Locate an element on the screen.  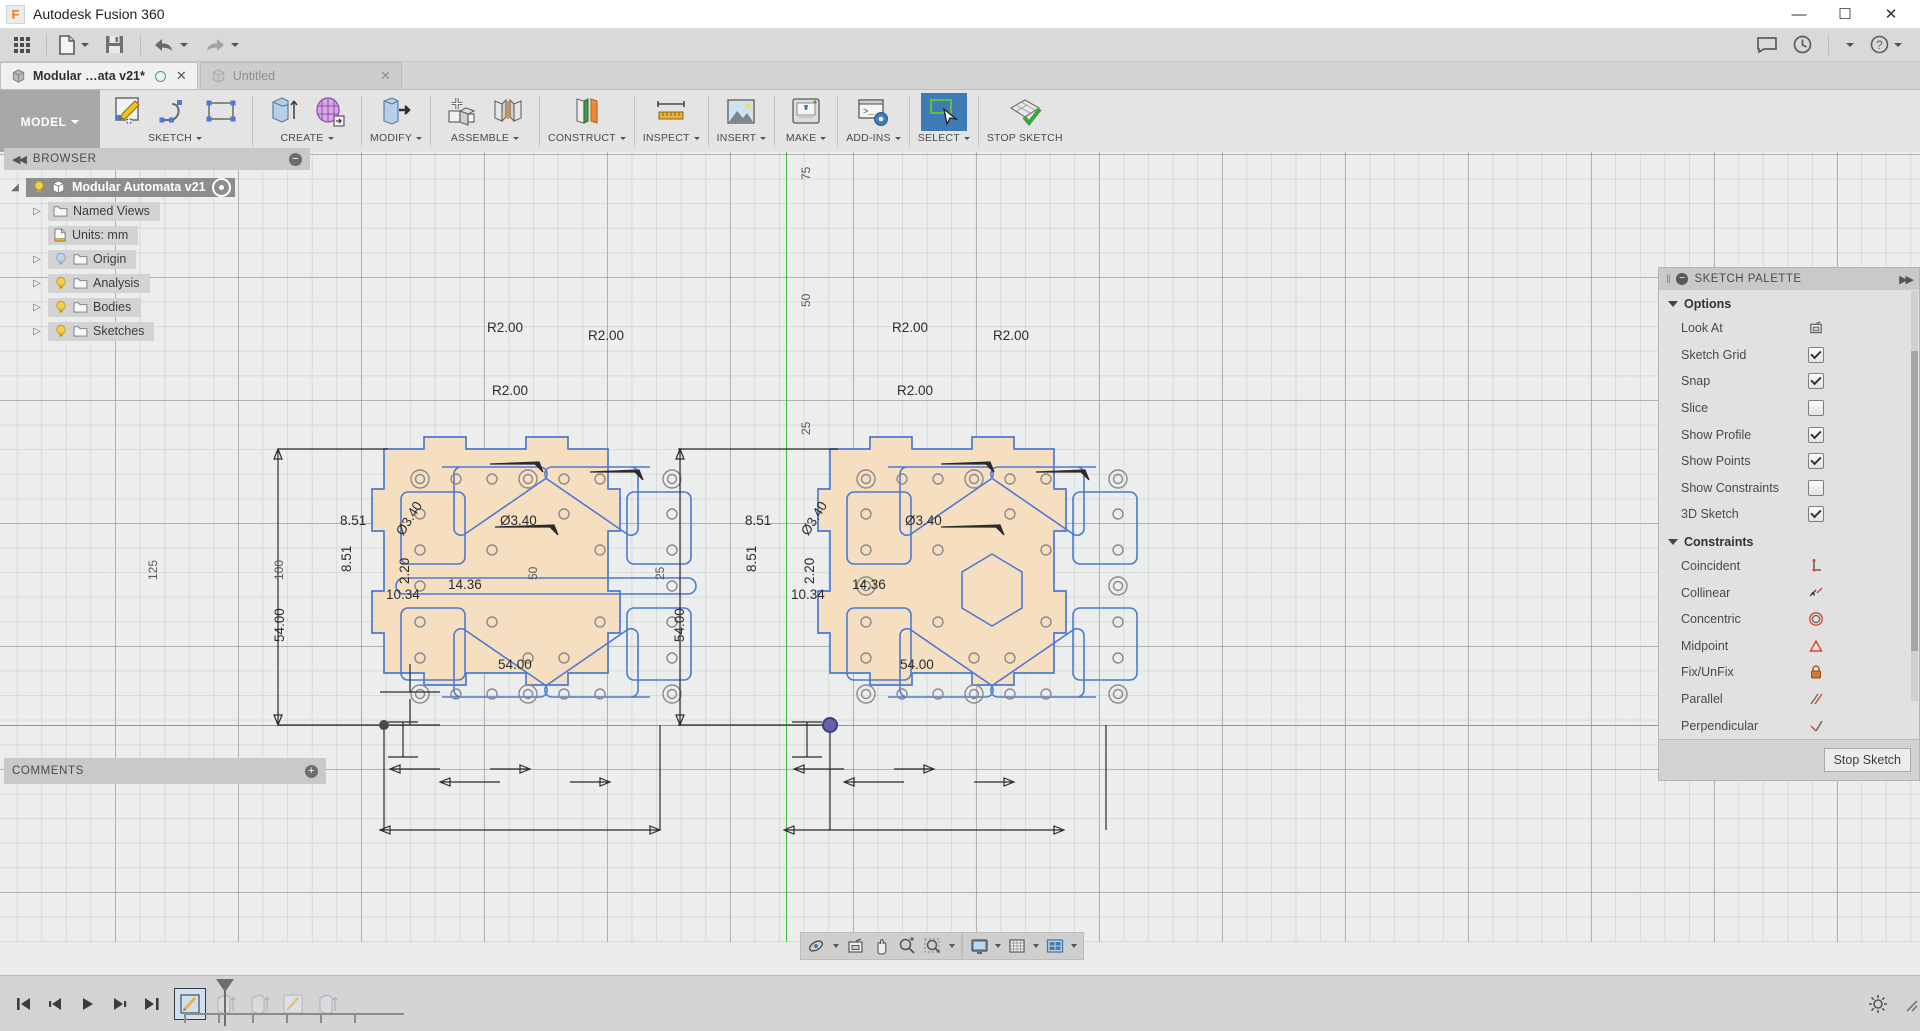
3d-print-button is located at coordinates (806, 112).